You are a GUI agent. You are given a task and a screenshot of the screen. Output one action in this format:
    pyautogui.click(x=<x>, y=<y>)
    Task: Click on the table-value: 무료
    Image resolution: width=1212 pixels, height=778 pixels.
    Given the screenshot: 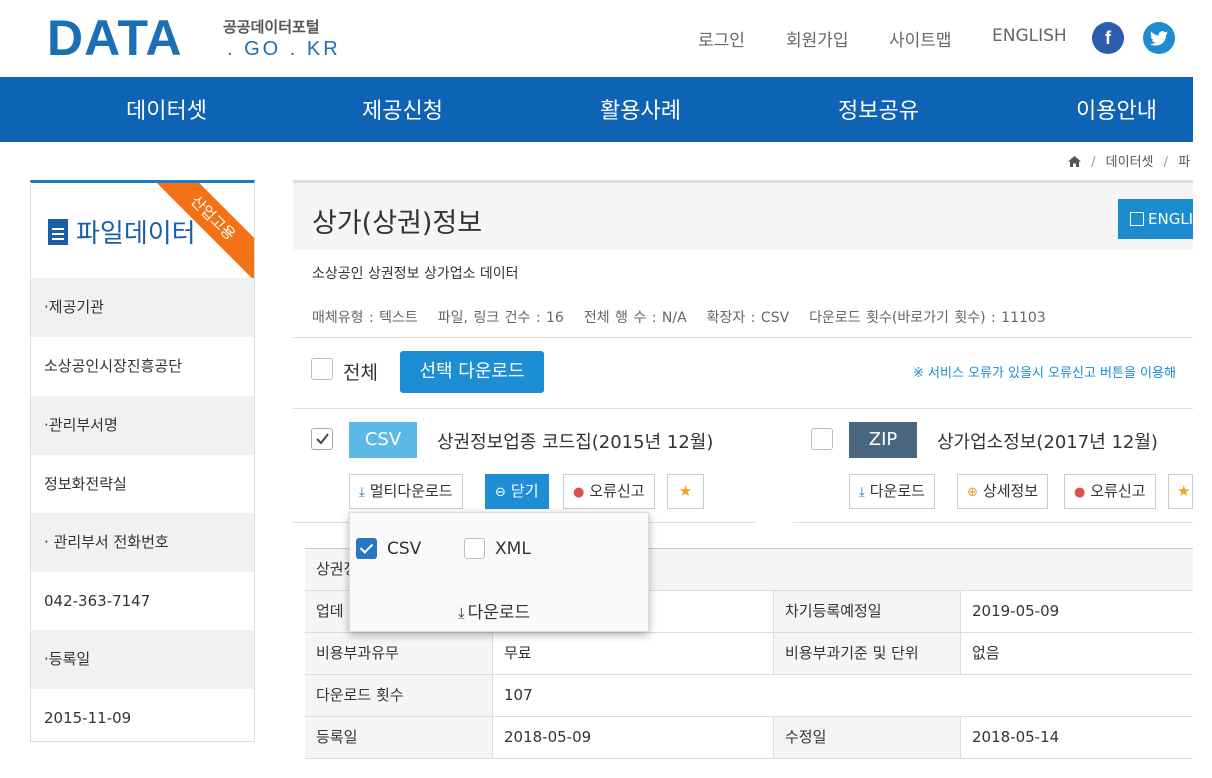 What is the action you would take?
    pyautogui.click(x=518, y=653)
    